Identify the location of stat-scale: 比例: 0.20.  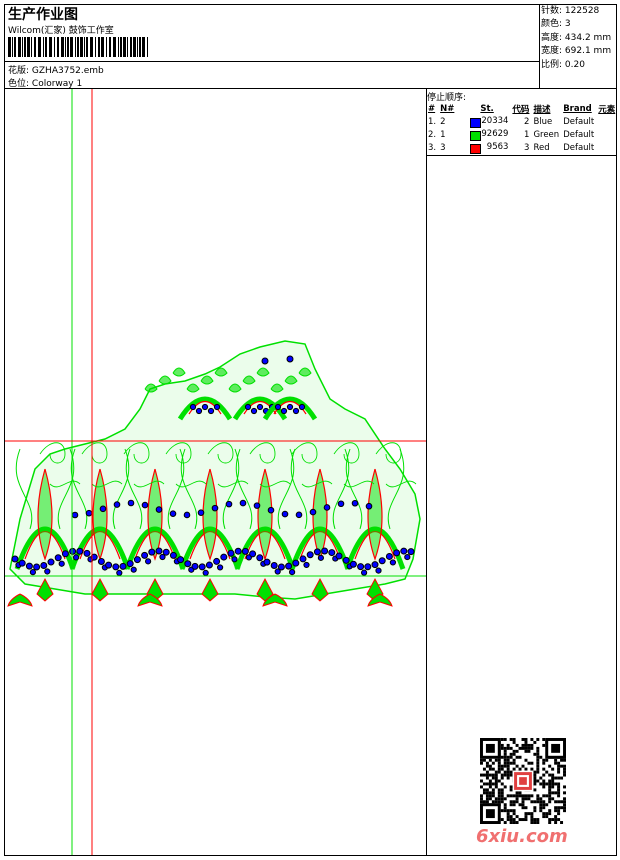
(576, 65).